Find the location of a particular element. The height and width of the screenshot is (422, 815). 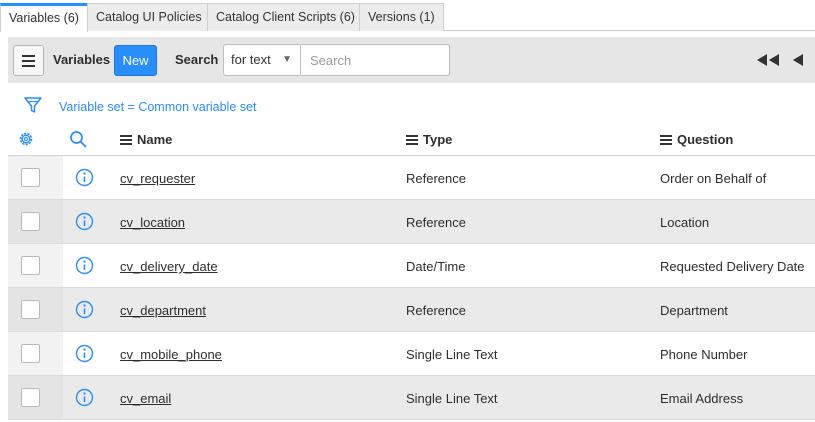

variable-question: Email Address is located at coordinates (702, 398).